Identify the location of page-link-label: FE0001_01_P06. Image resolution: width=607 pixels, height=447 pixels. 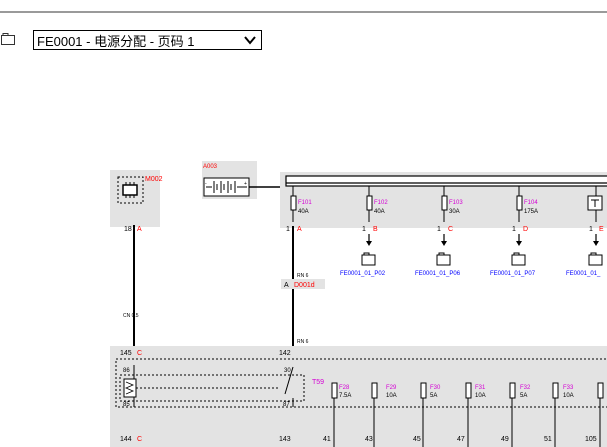
(438, 274).